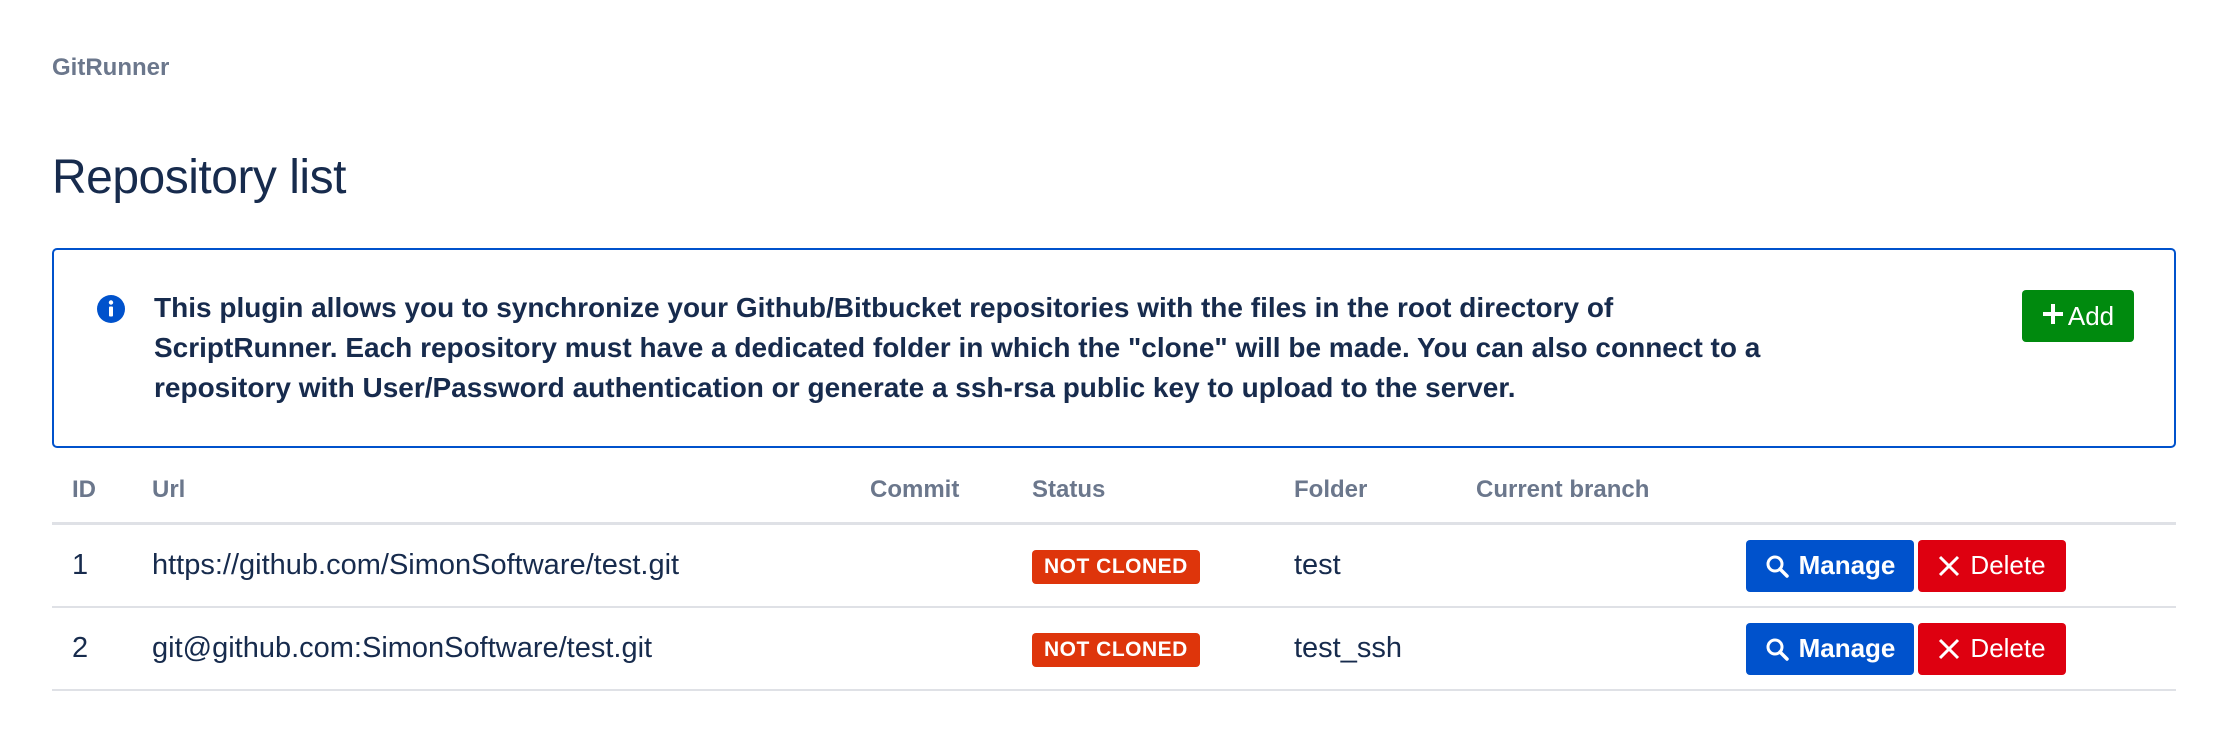 The height and width of the screenshot is (756, 2220). Describe the element at coordinates (491, 491) in the screenshot. I see `column-header-url: Url` at that location.